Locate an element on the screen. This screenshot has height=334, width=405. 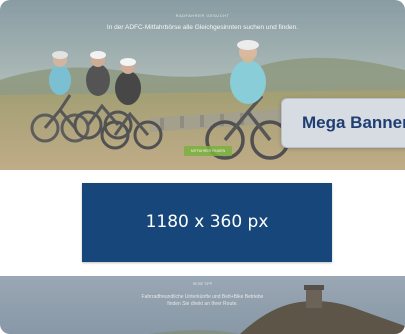
ad-size-placeholder: 1180 x 360 px is located at coordinates (207, 222).